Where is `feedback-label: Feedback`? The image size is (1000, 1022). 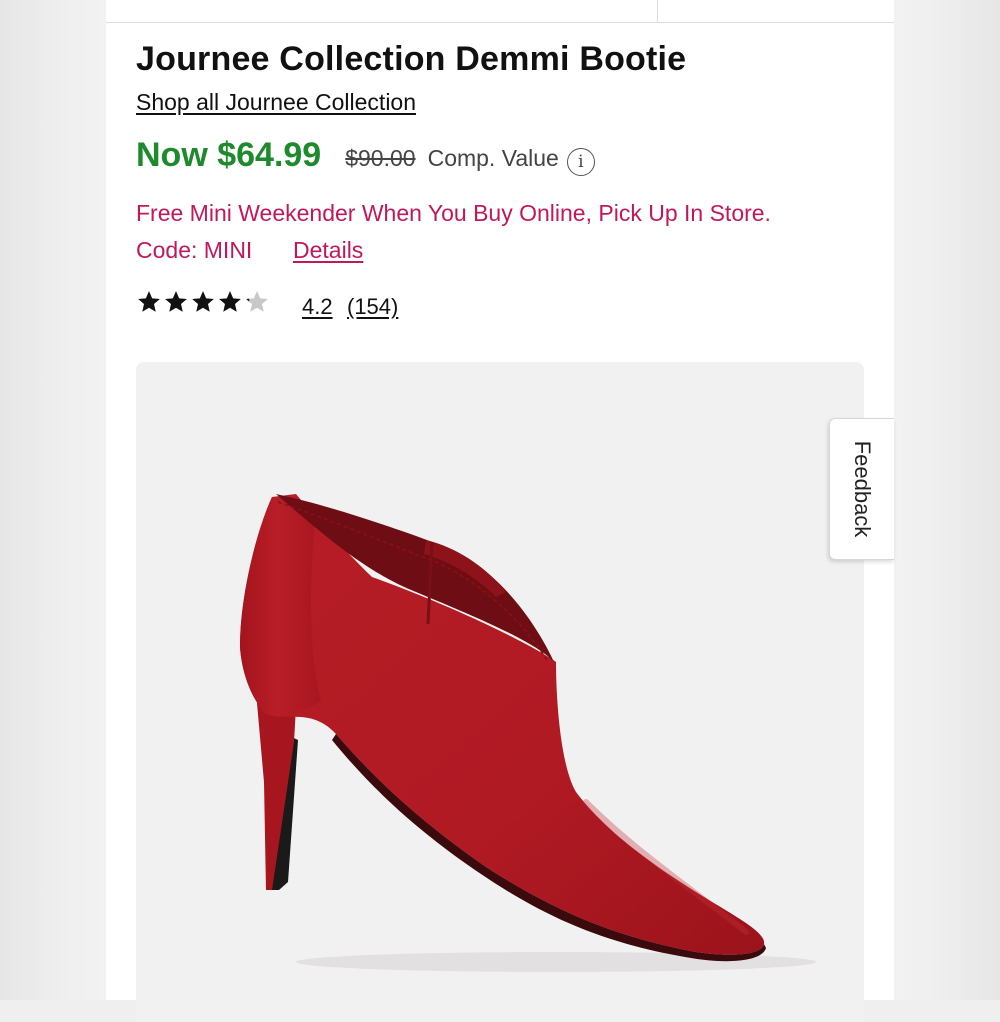 feedback-label: Feedback is located at coordinates (862, 489).